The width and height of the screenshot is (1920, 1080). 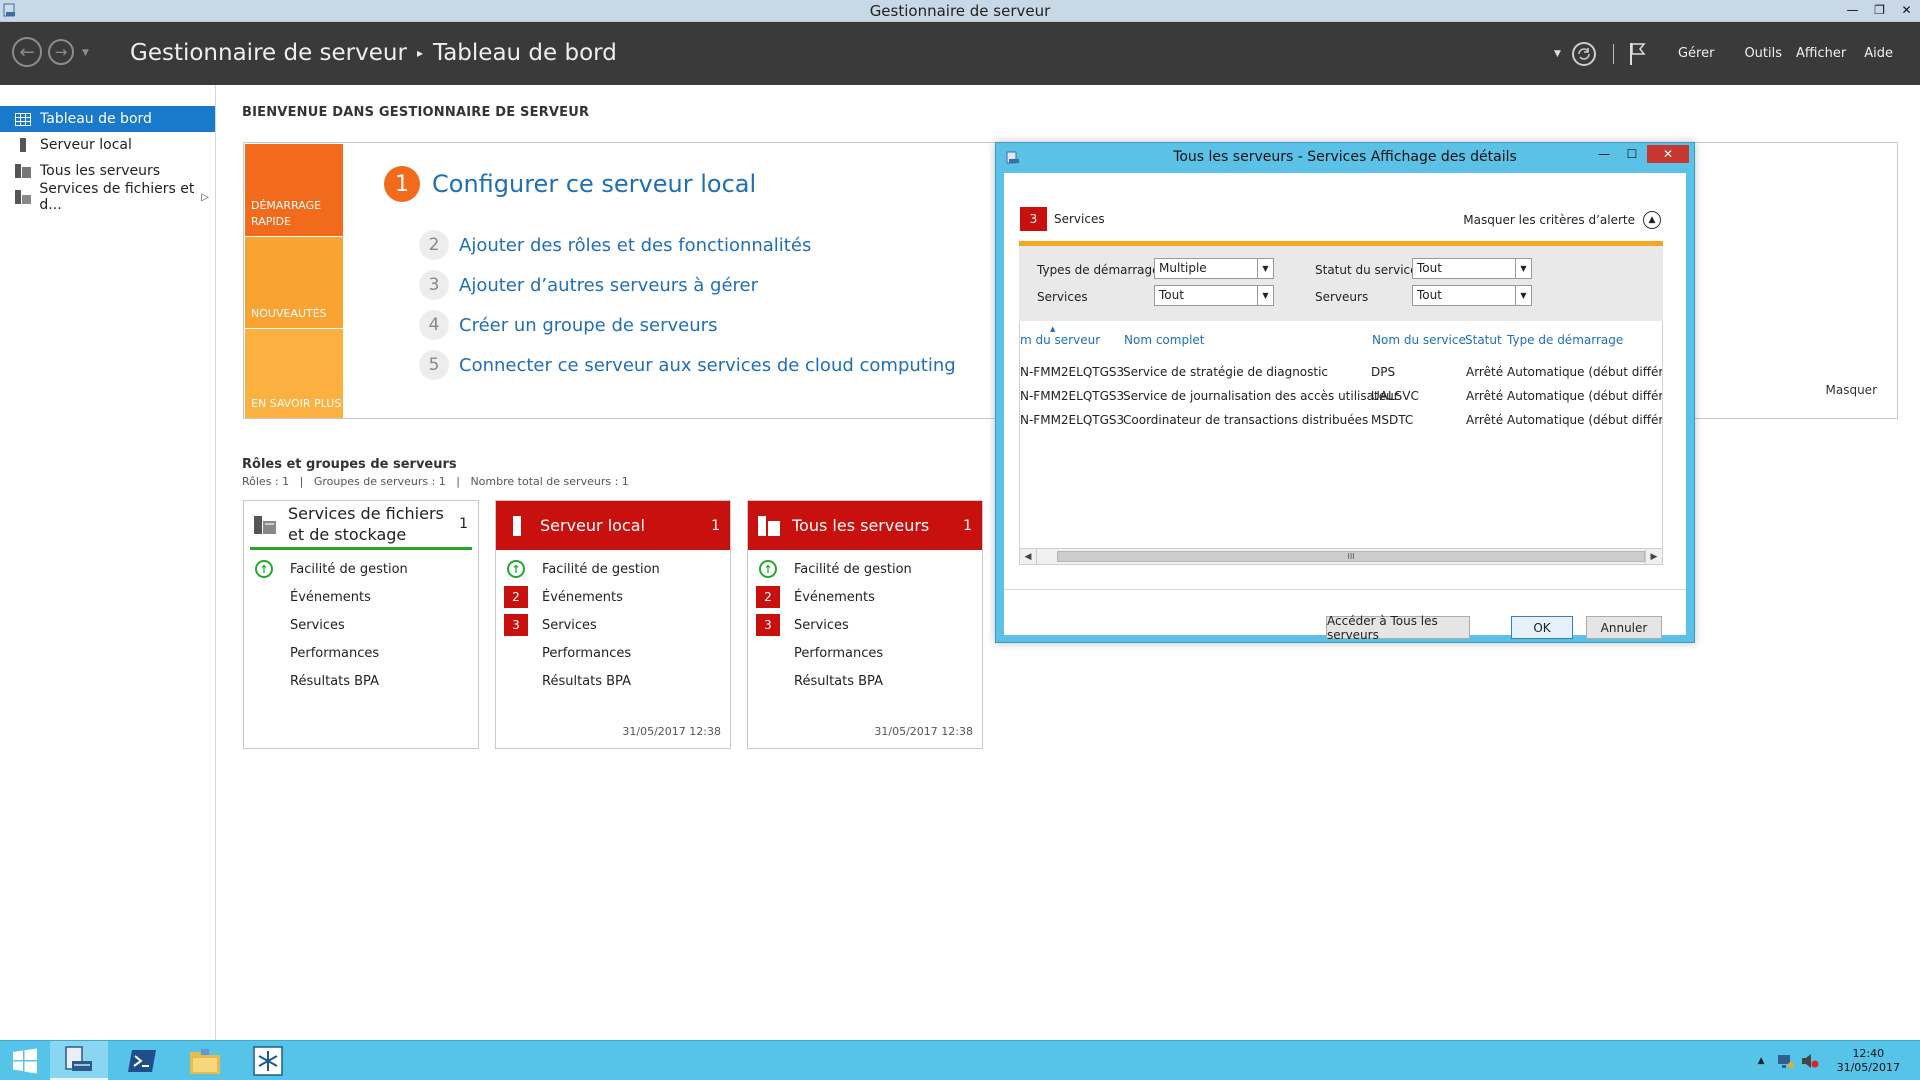 What do you see at coordinates (592, 525) in the screenshot?
I see `tile-title: Serveur local` at bounding box center [592, 525].